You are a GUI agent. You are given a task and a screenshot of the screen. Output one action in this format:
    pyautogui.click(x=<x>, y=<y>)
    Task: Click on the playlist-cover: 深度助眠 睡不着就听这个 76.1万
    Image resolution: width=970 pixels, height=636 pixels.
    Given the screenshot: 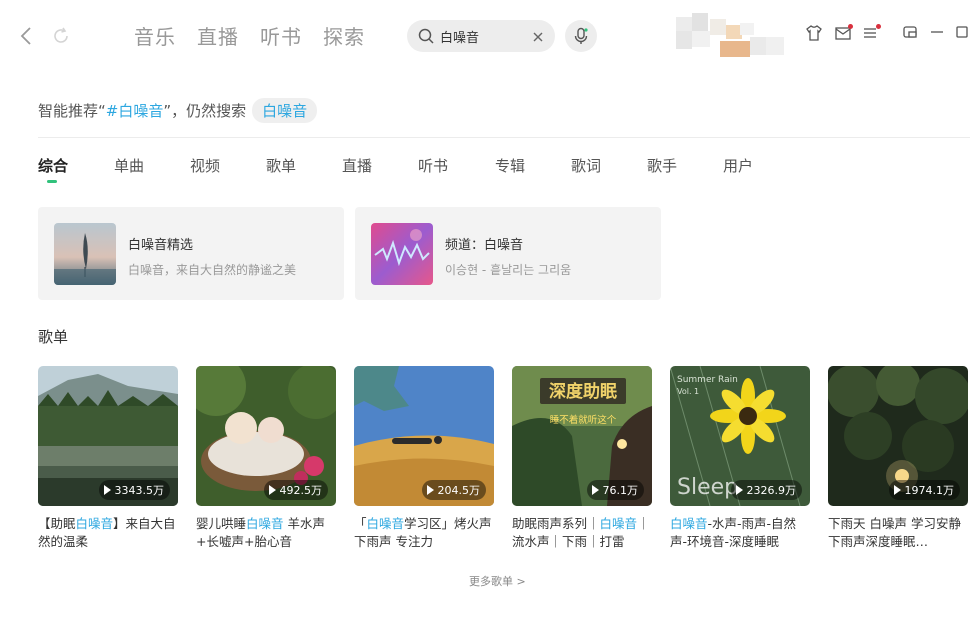 What is the action you would take?
    pyautogui.click(x=582, y=436)
    